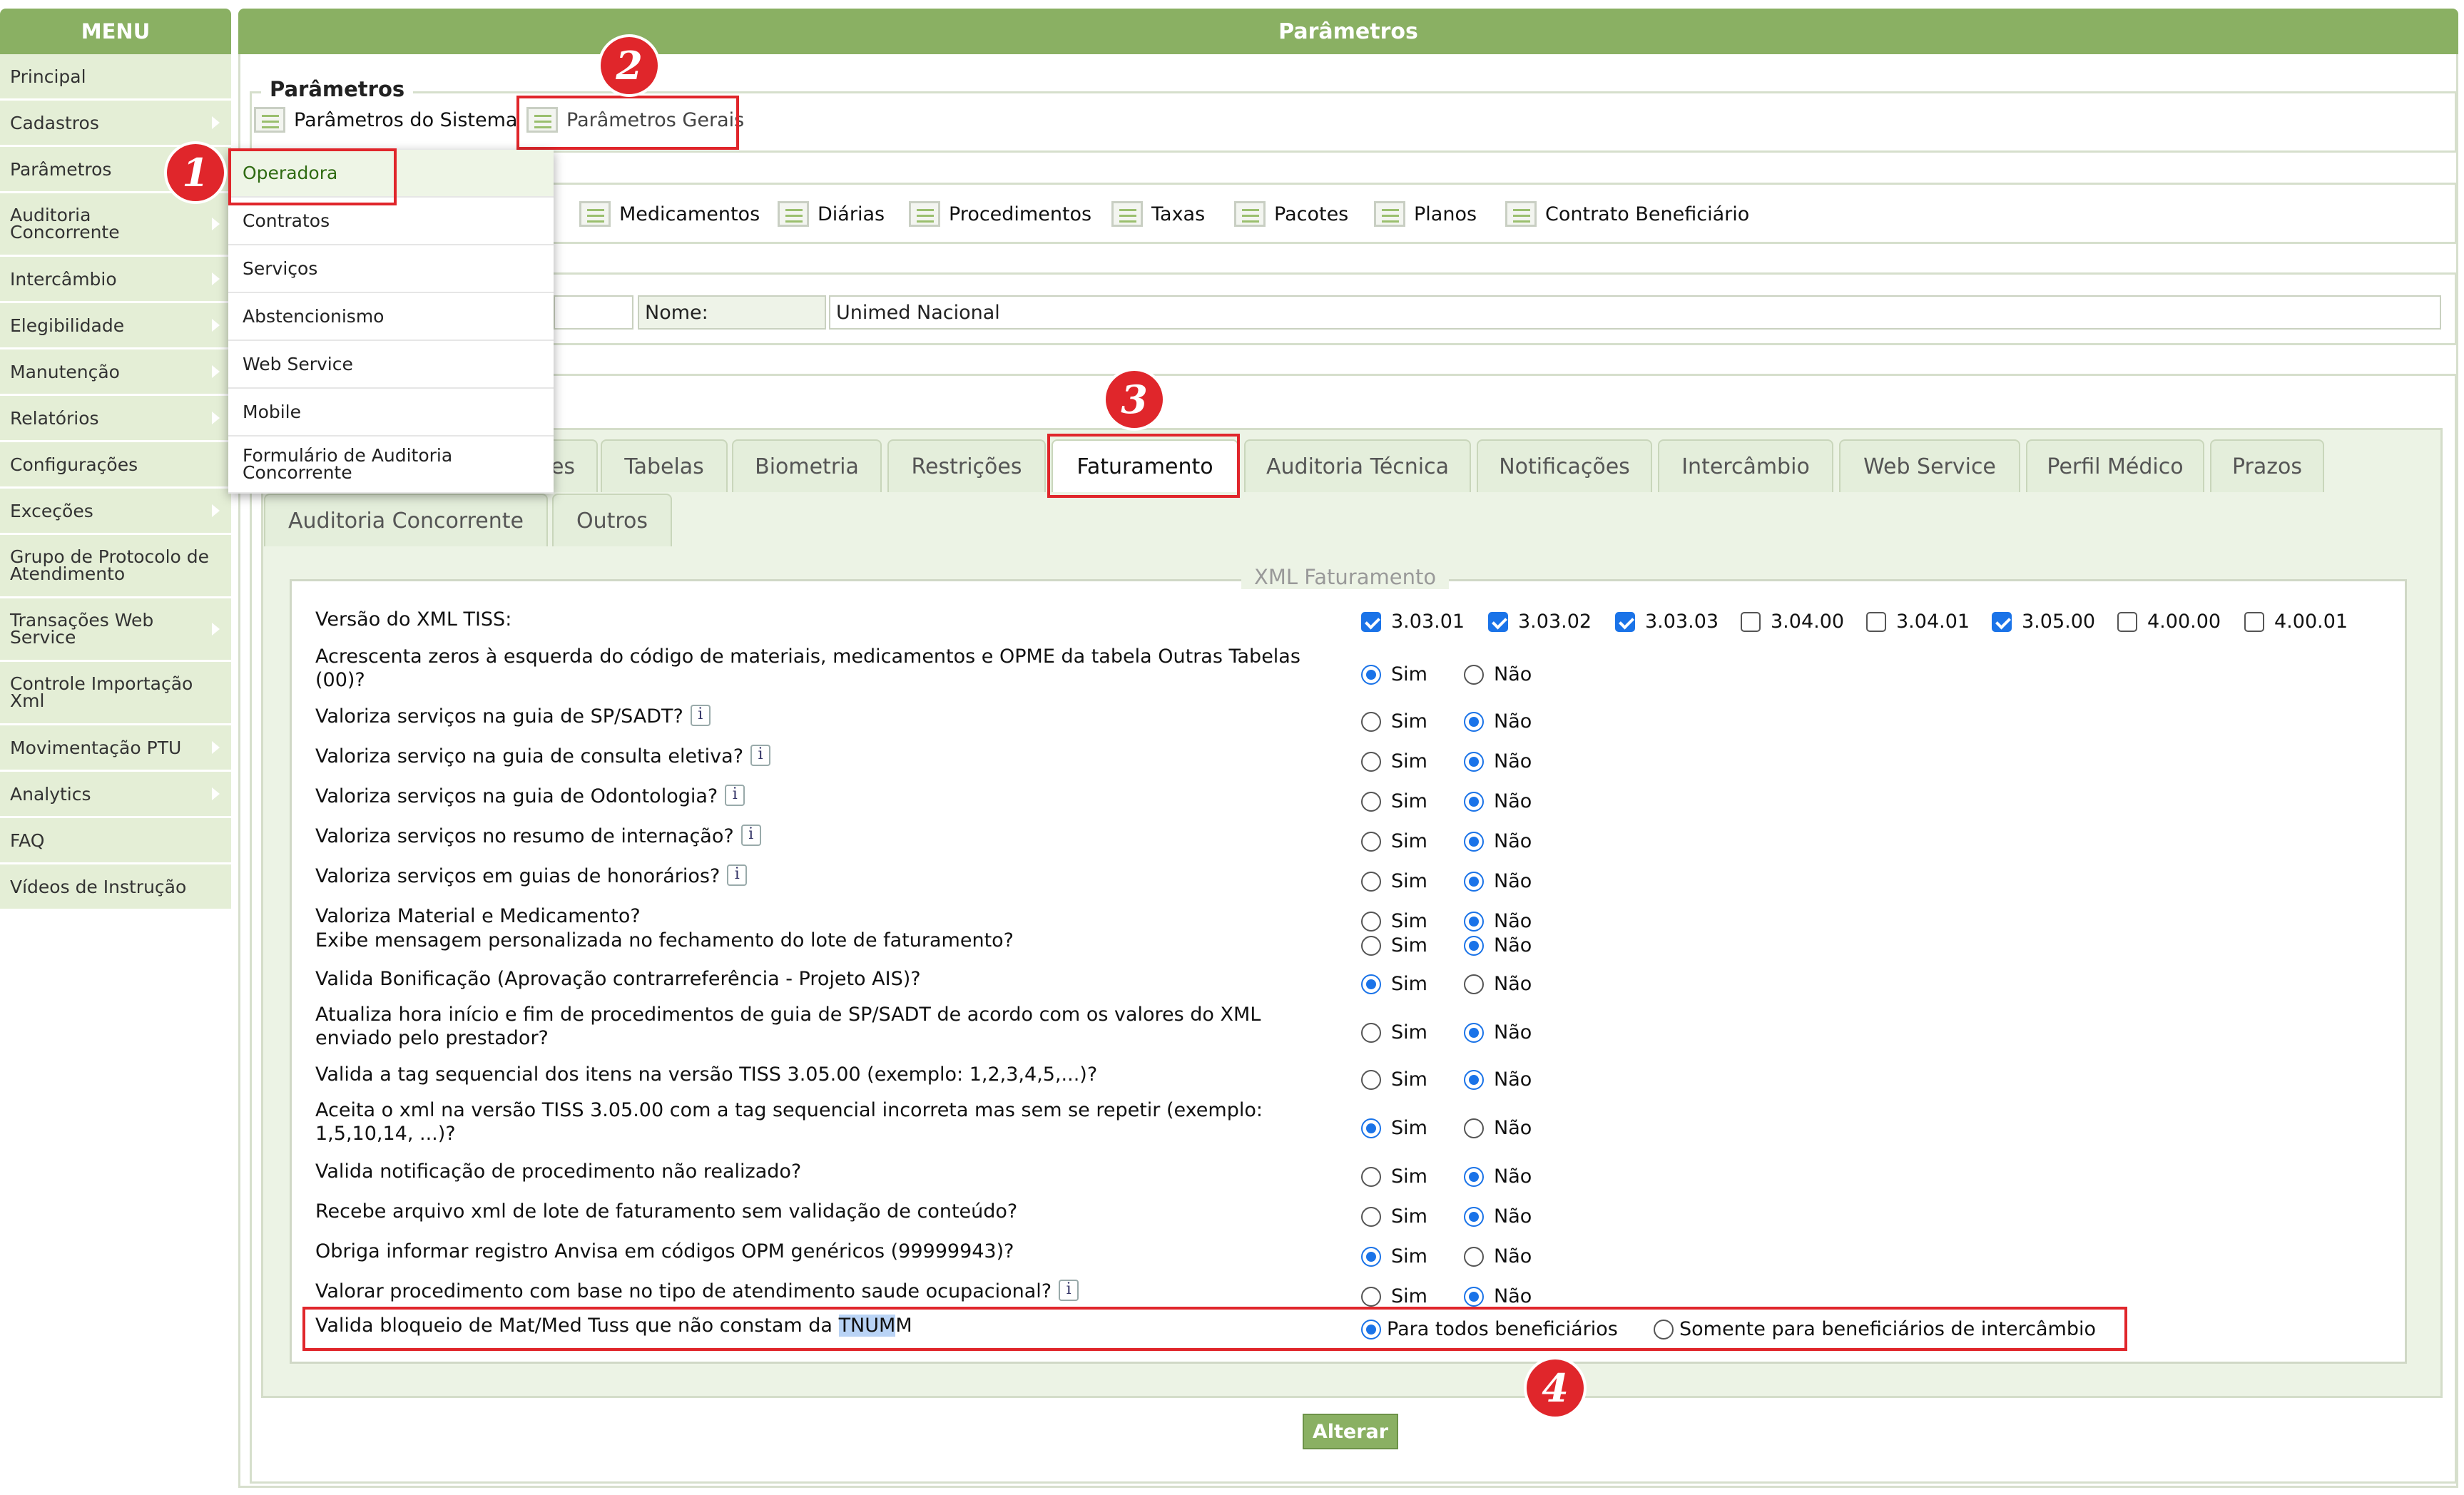  Describe the element at coordinates (115, 77) in the screenshot. I see `menu-item-principal: Principal` at that location.